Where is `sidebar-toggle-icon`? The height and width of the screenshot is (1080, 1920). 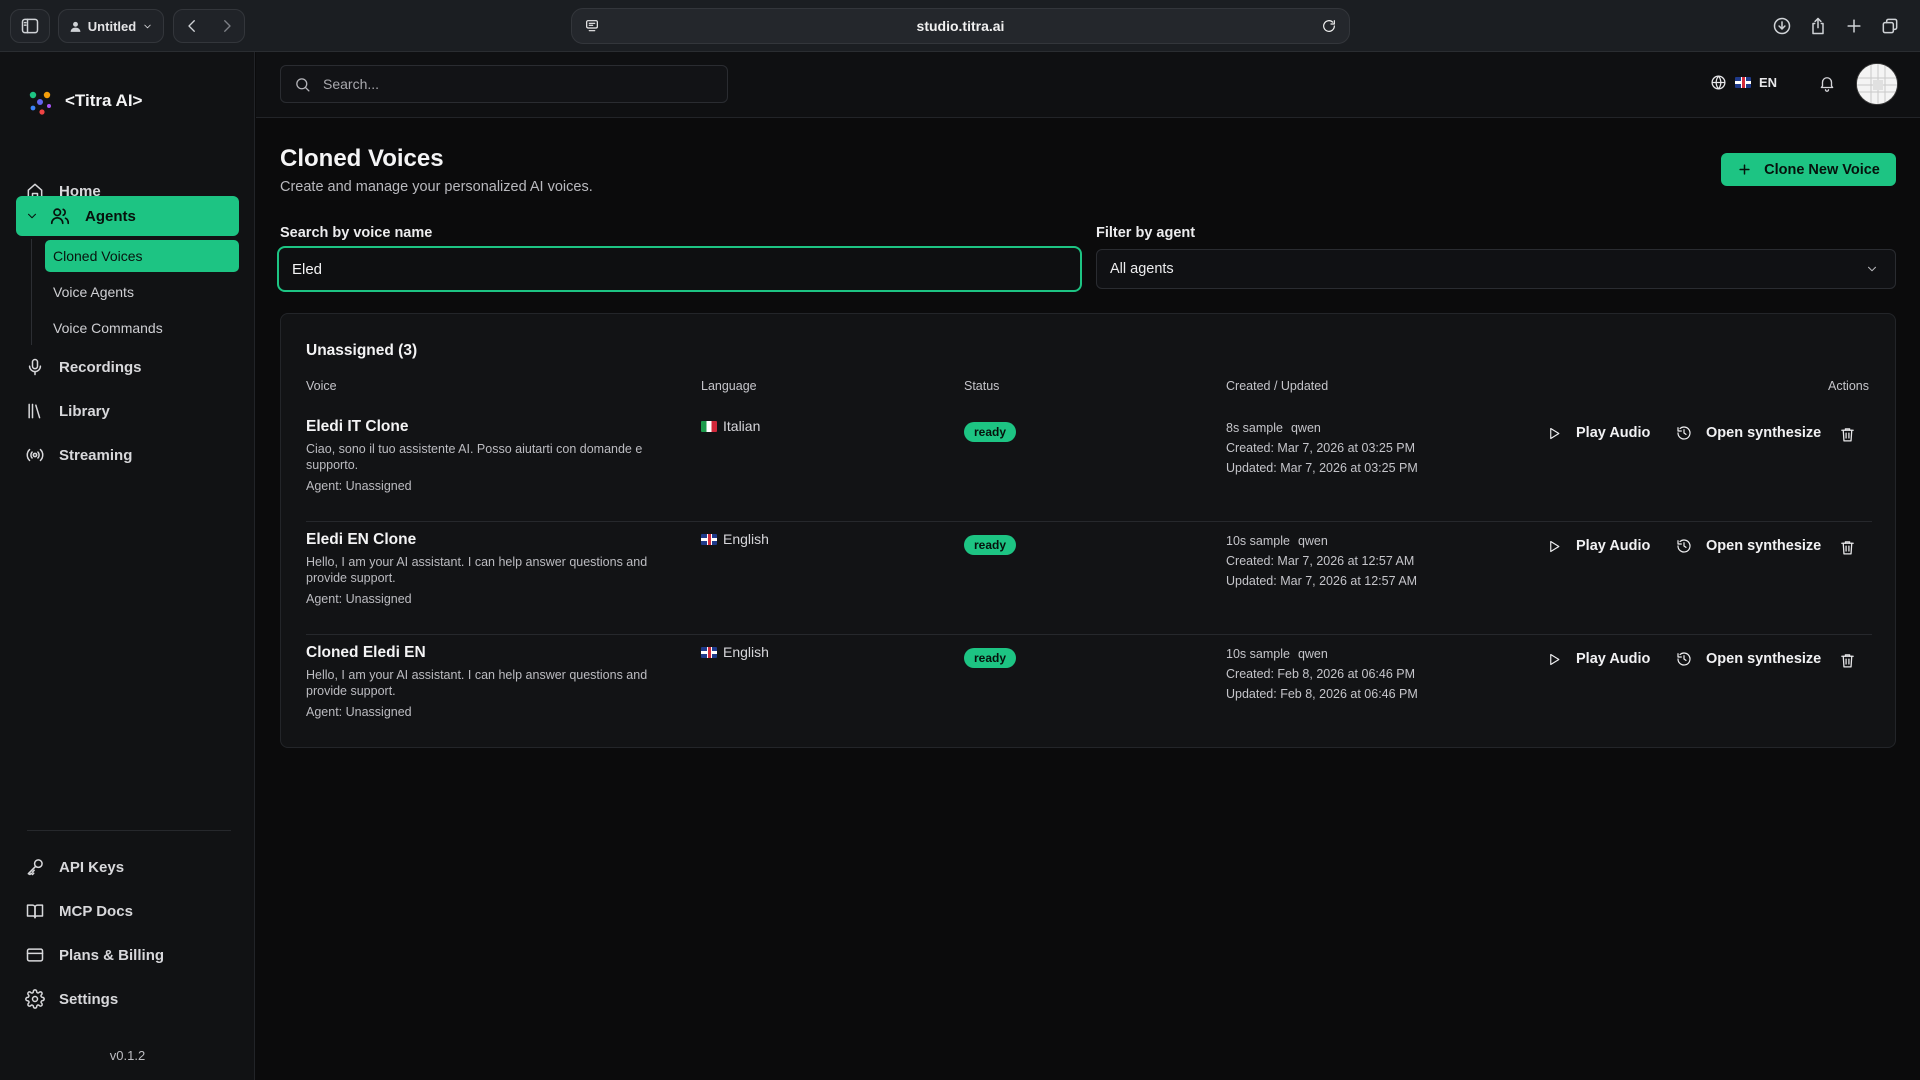 sidebar-toggle-icon is located at coordinates (30, 26).